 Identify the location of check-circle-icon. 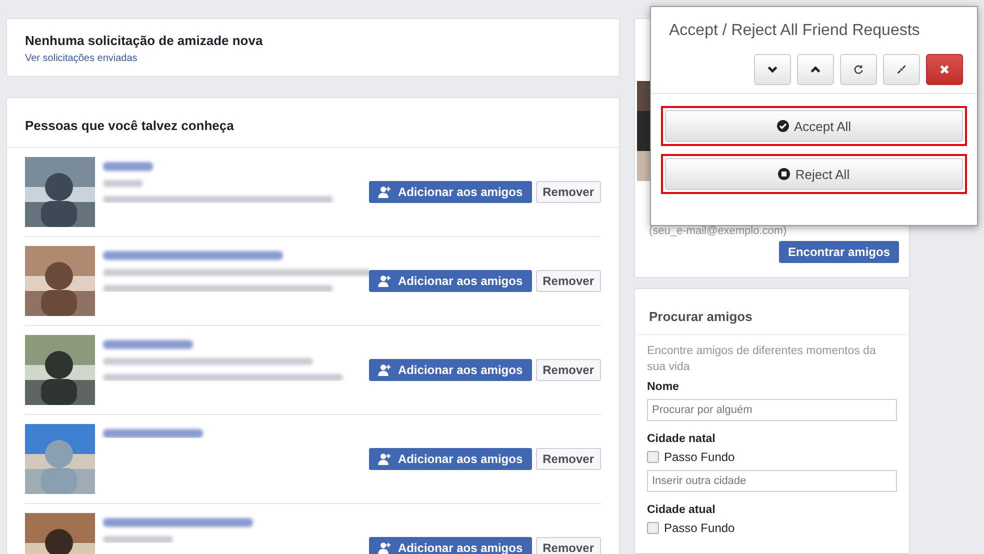
(782, 126).